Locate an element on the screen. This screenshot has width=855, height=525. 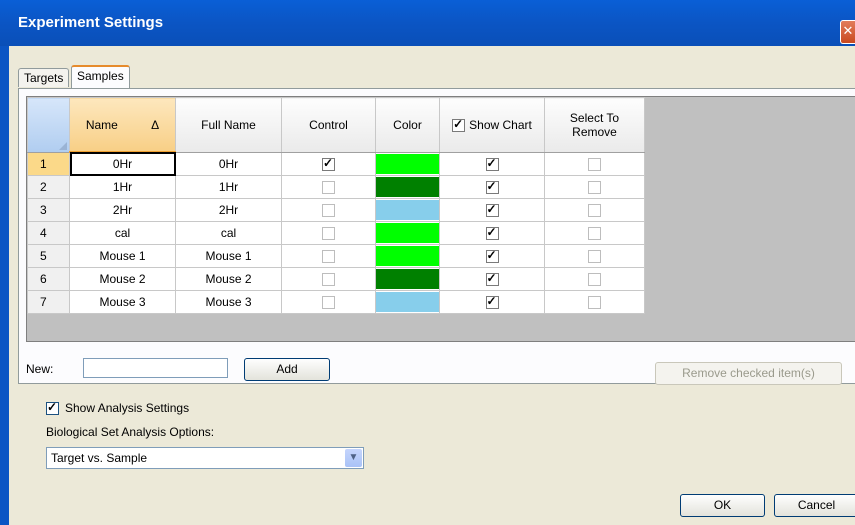
column-header-select-to-remove: Select To Remove is located at coordinates (594, 125).